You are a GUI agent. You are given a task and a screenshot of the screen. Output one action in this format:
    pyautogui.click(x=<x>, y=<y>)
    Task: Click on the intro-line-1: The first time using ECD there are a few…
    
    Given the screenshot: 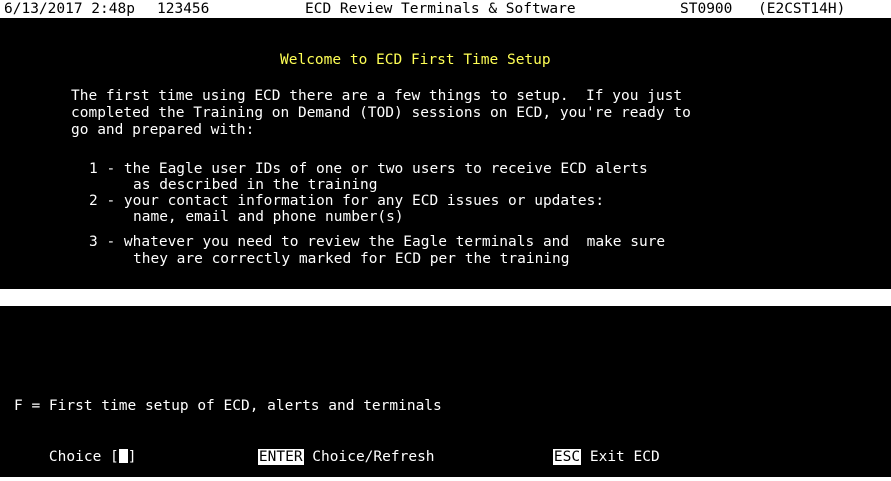 What is the action you would take?
    pyautogui.click(x=377, y=96)
    